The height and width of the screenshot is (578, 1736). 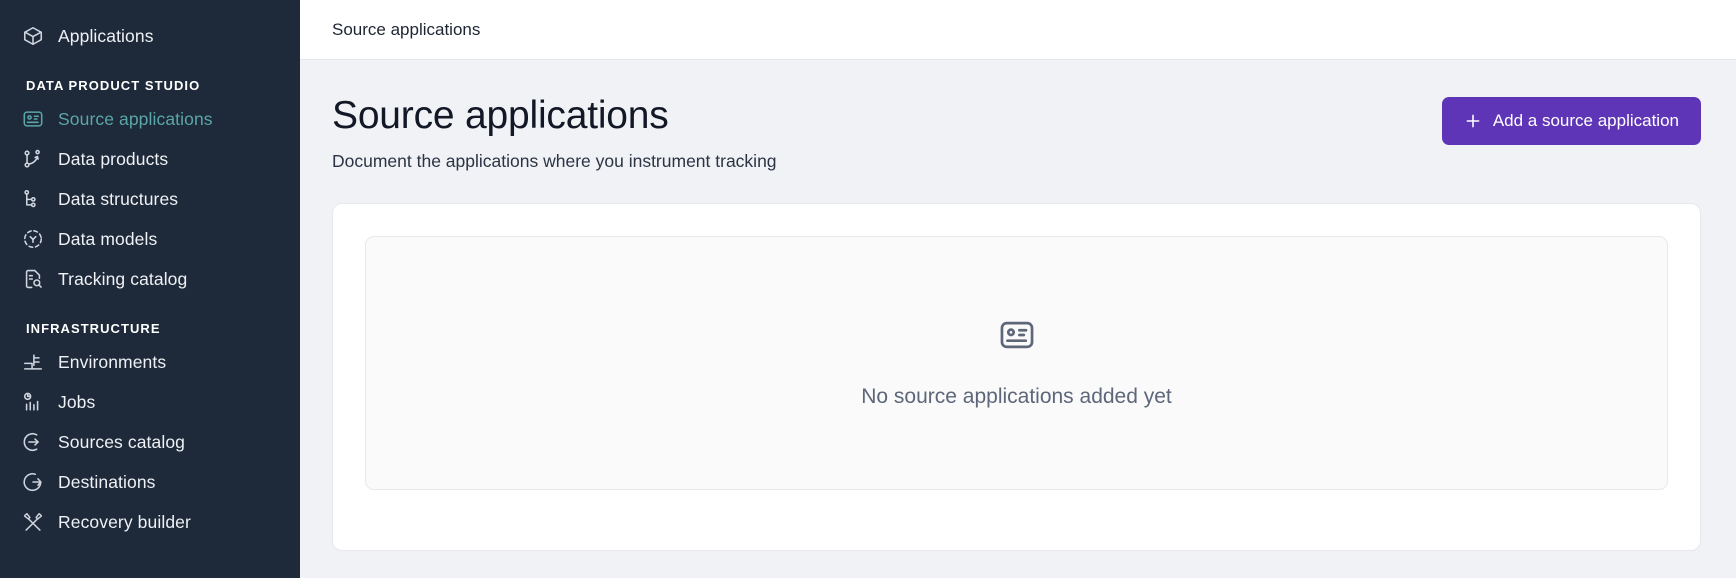 I want to click on sidebar-item-environments: Environments, so click(x=150, y=362).